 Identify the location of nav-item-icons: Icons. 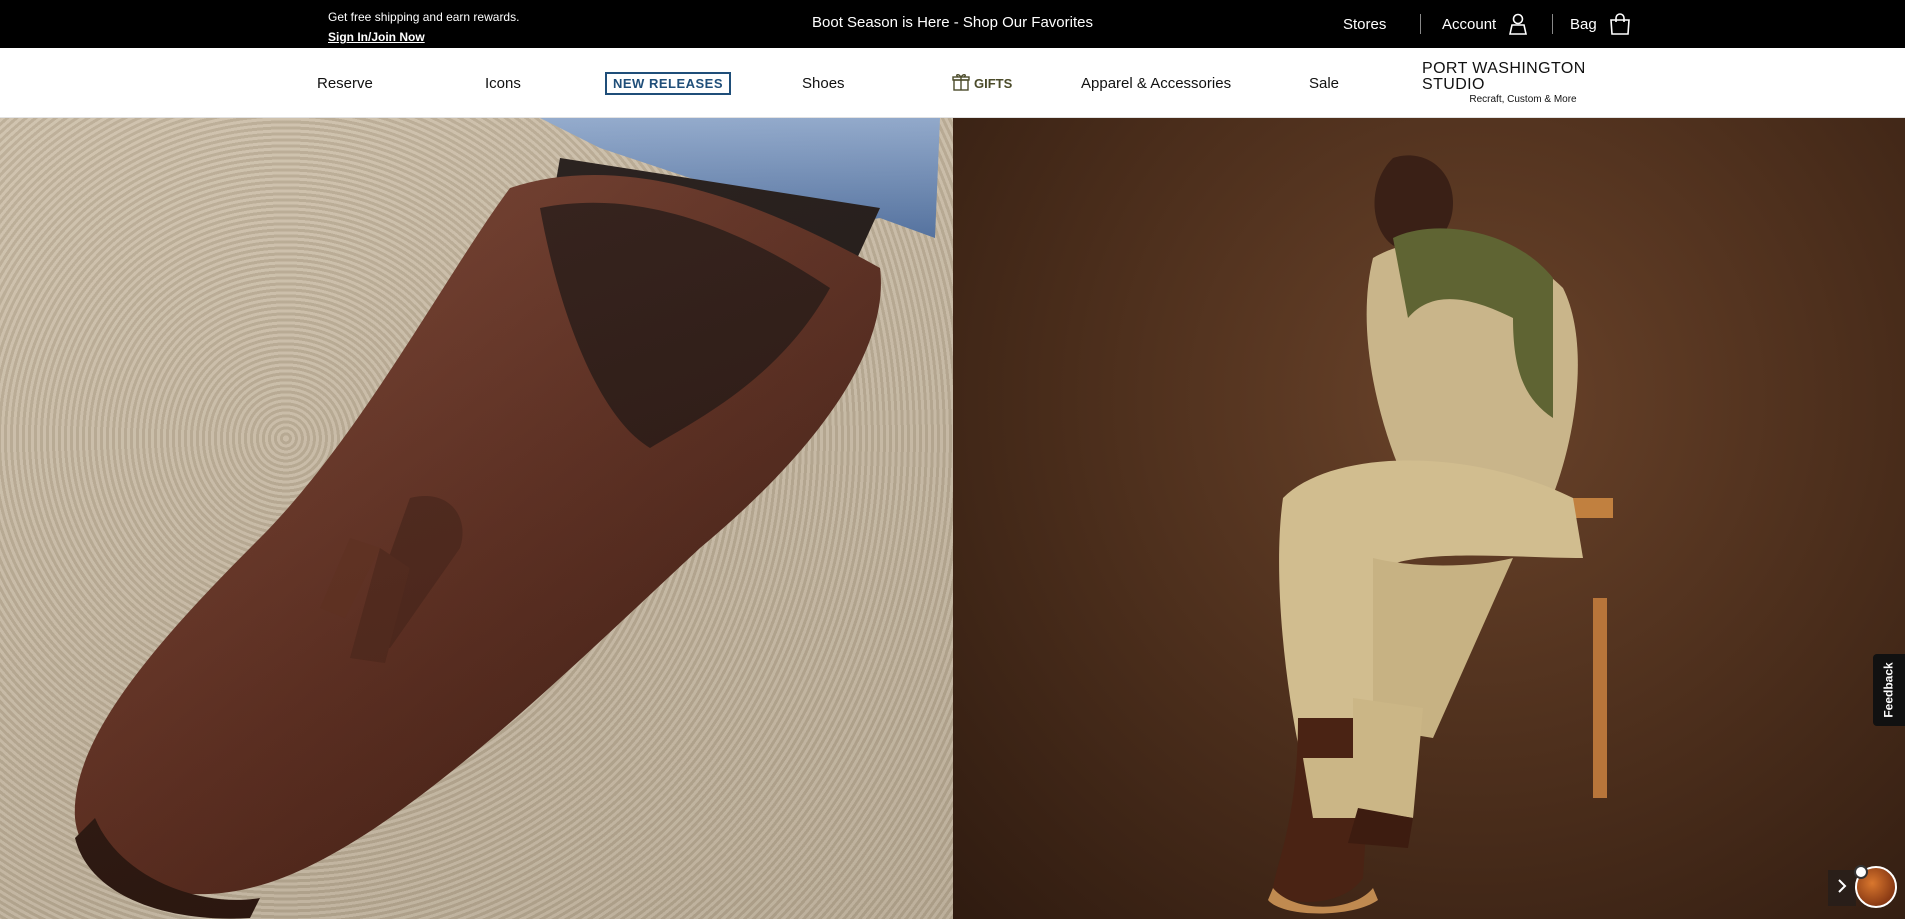
(503, 83).